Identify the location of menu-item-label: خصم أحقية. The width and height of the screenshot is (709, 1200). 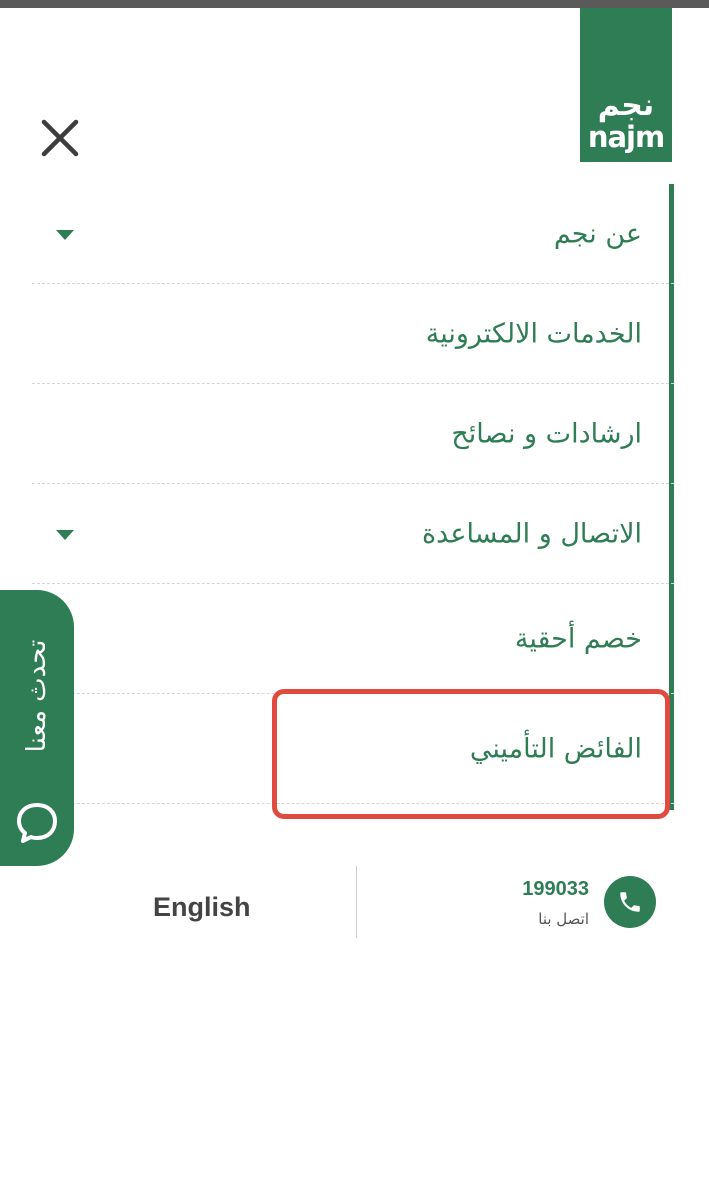
(578, 638).